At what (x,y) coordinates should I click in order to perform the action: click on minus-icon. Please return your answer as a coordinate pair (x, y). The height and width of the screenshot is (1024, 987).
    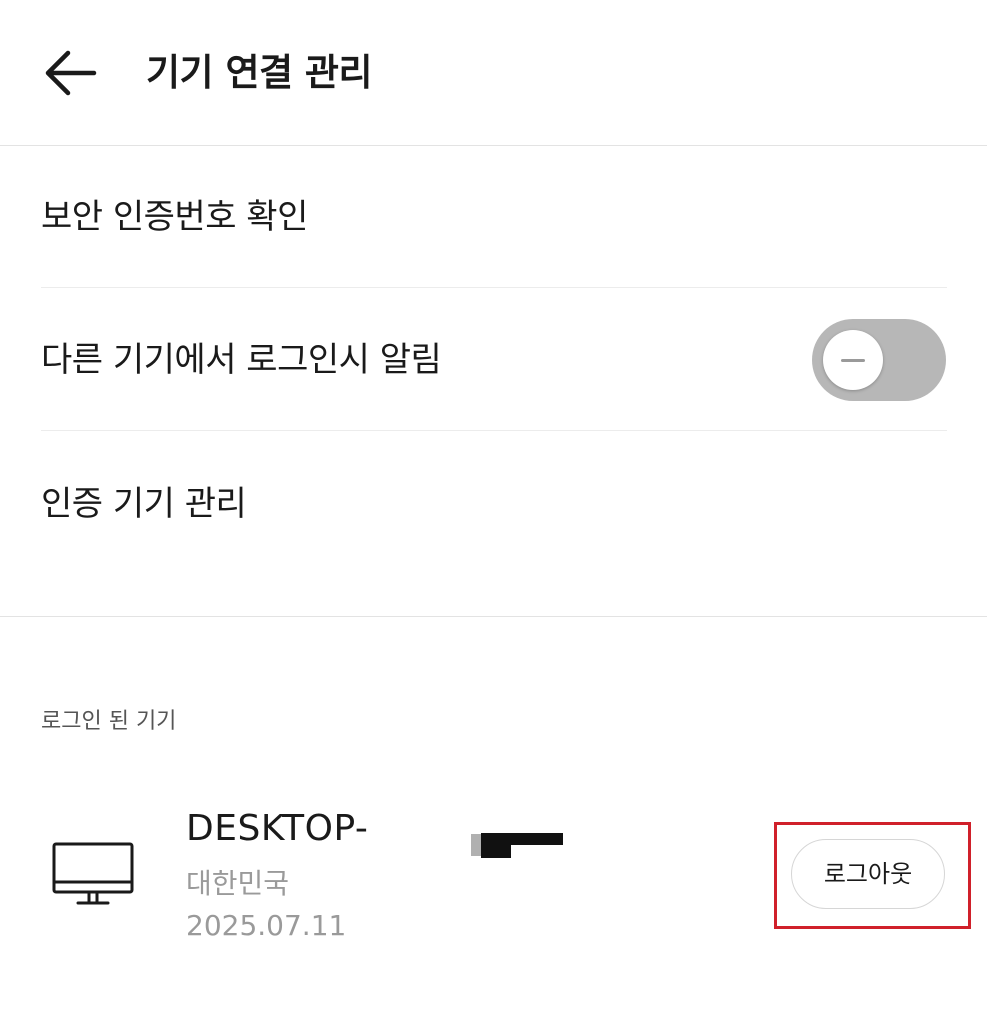
    Looking at the image, I should click on (853, 360).